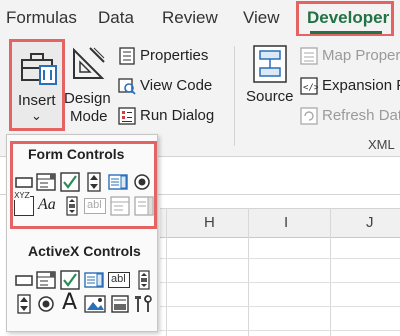  I want to click on text-field-label: abl, so click(94, 205).